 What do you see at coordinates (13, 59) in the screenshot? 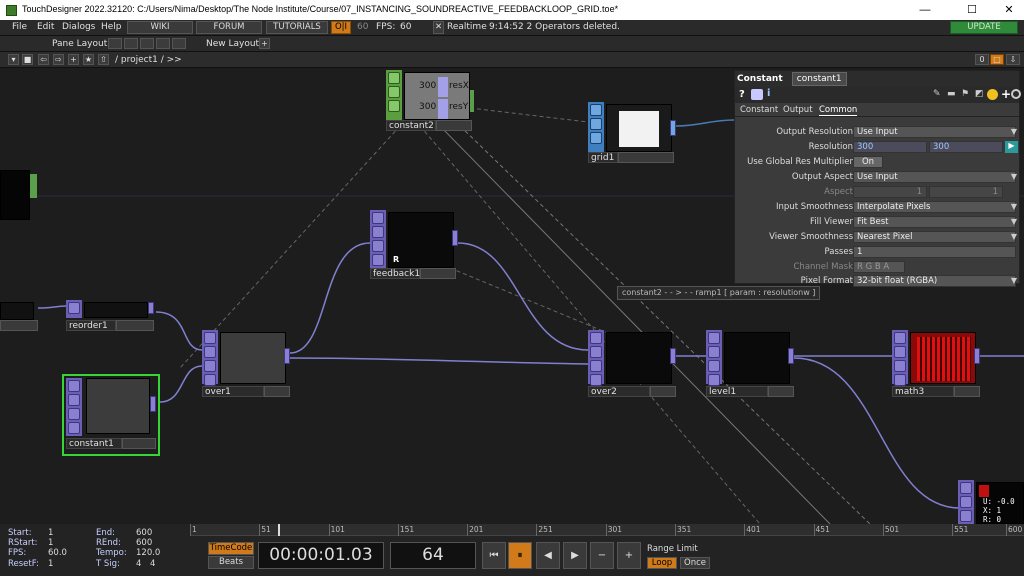
I see `pane-menu-icon: ▾` at bounding box center [13, 59].